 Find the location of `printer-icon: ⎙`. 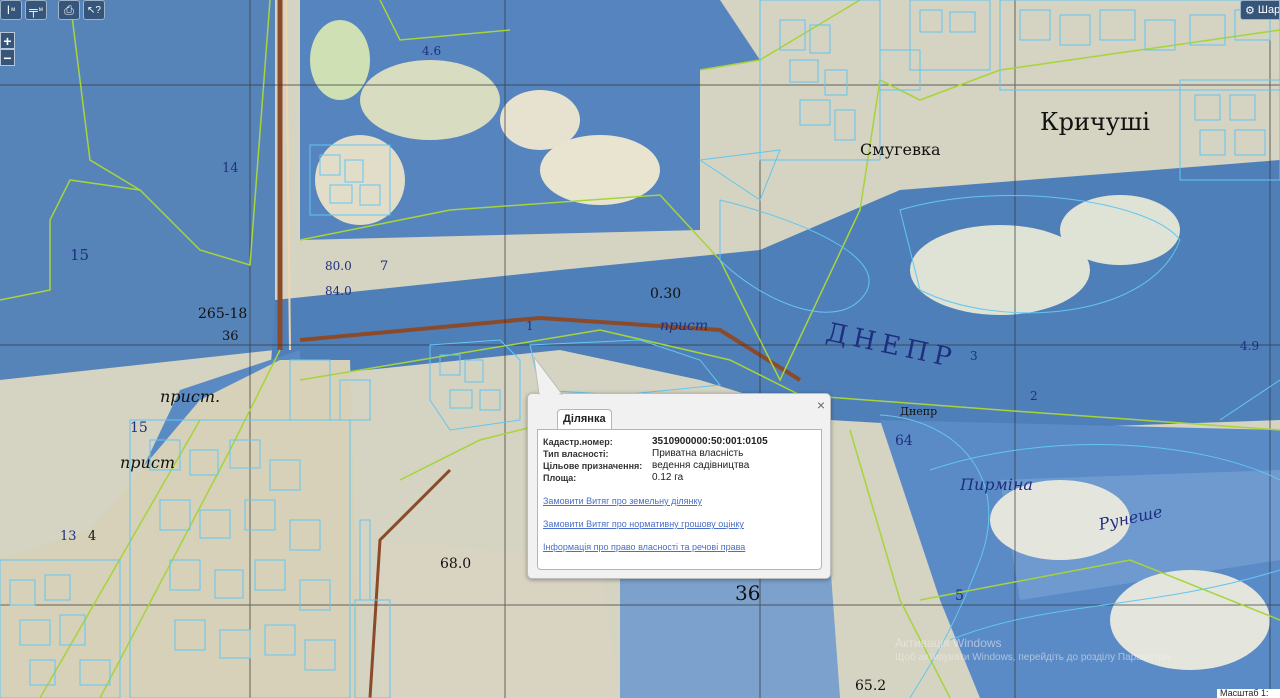

printer-icon: ⎙ is located at coordinates (69, 9).